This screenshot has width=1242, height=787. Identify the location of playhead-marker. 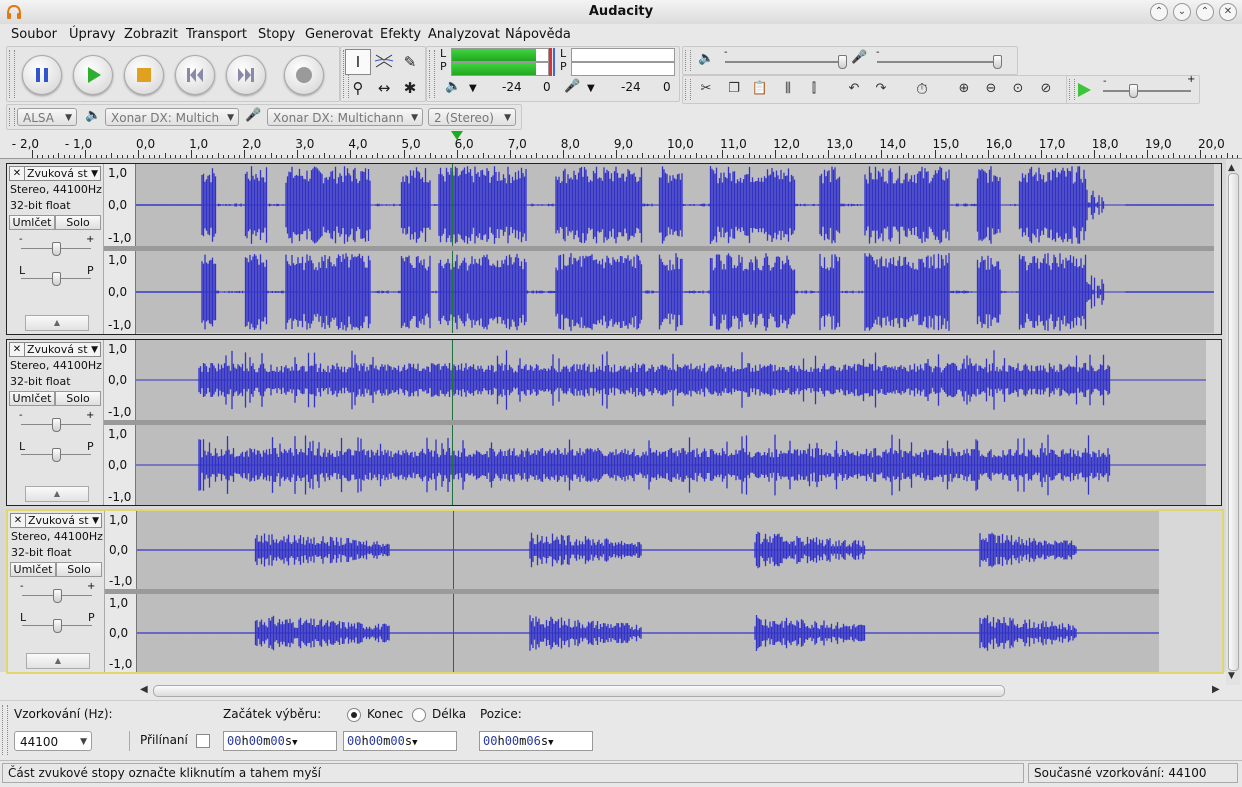
(456, 135).